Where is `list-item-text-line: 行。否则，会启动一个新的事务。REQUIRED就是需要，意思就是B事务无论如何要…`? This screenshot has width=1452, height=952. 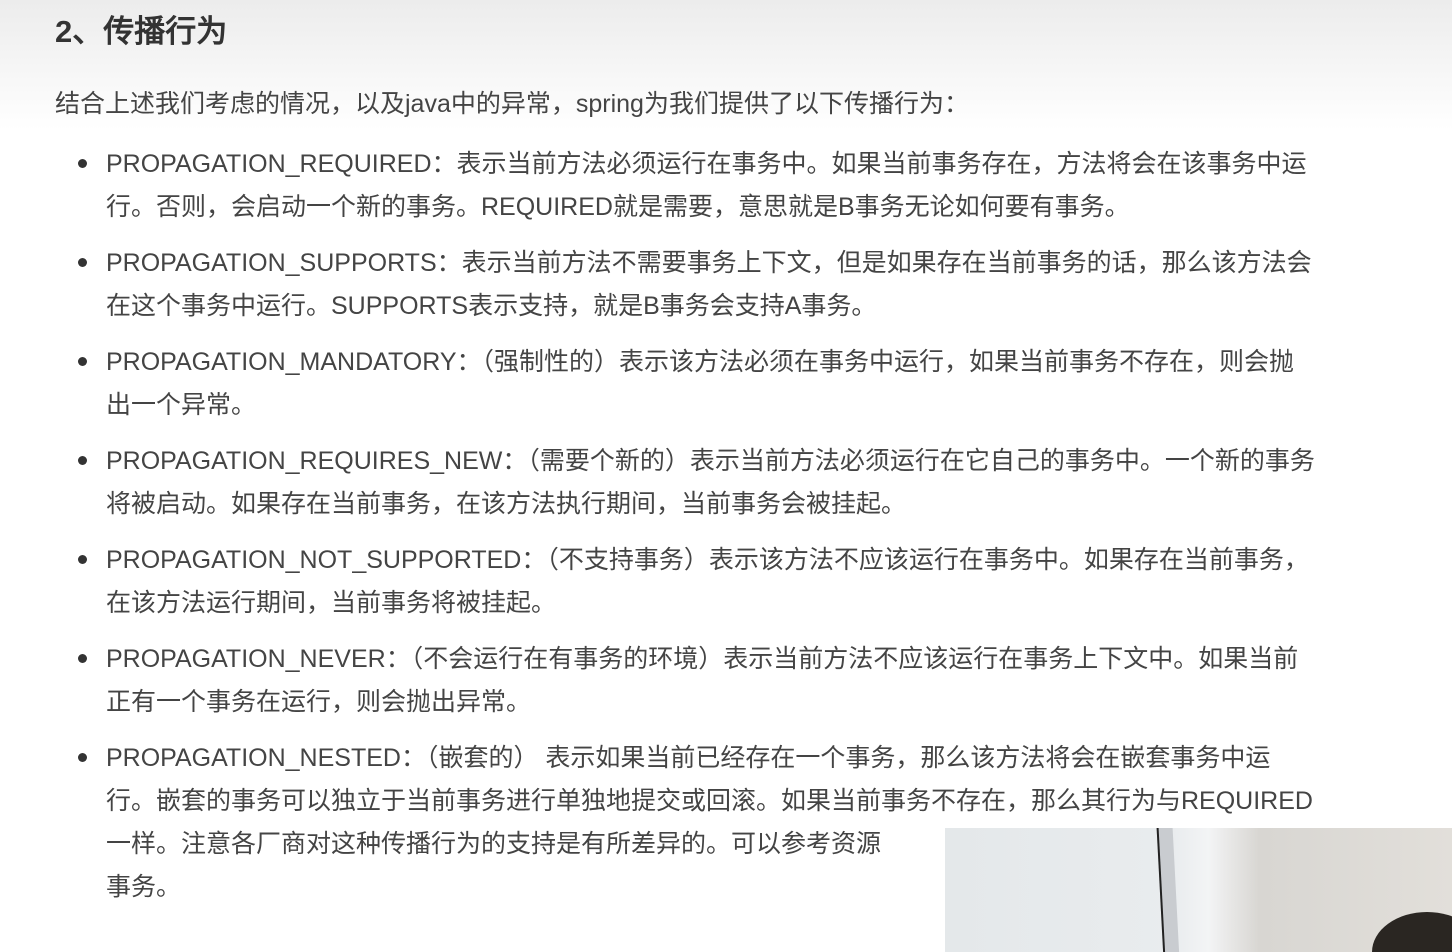
list-item-text-line: 行。否则，会启动一个新的事务。REQUIRED就是需要，意思就是B事务无论如何要… is located at coordinates (618, 207).